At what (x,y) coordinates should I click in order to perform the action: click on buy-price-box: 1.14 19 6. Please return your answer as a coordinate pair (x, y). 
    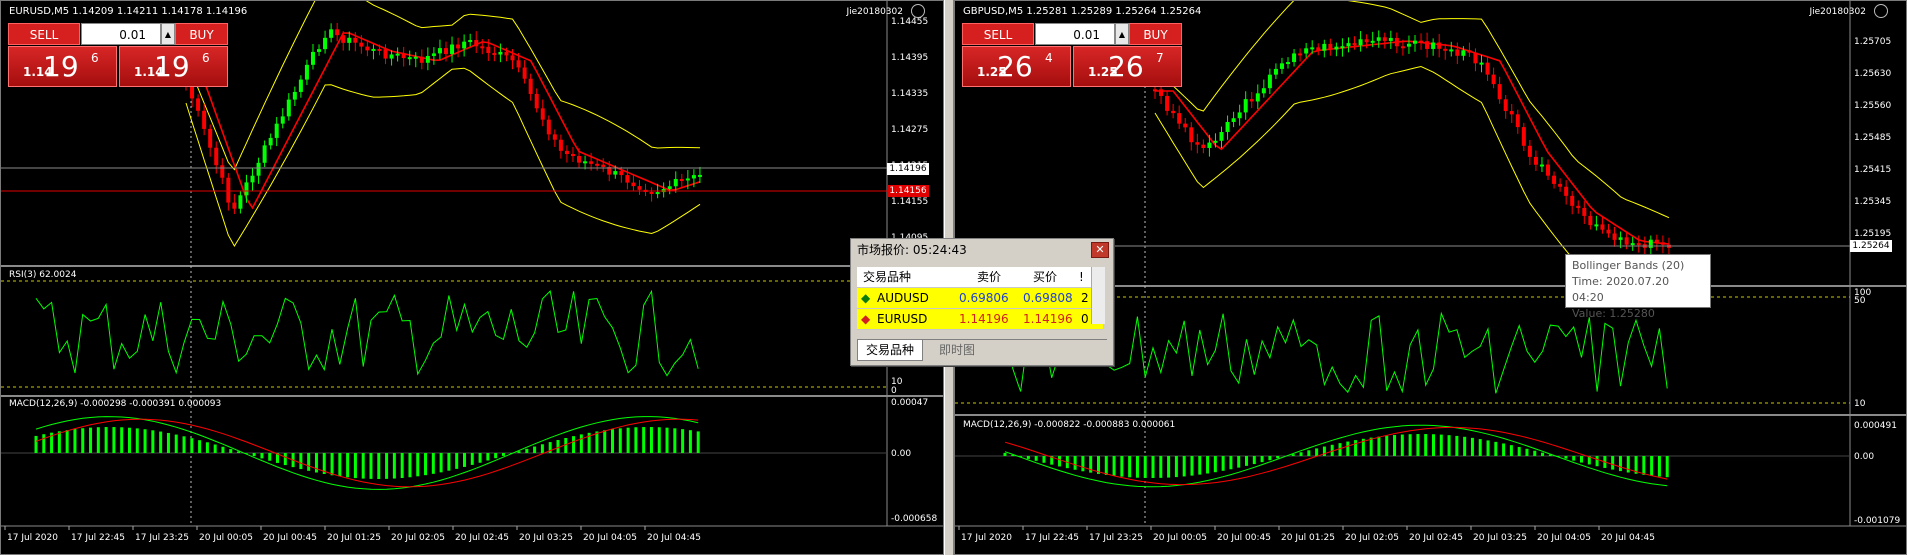
    Looking at the image, I should click on (173, 66).